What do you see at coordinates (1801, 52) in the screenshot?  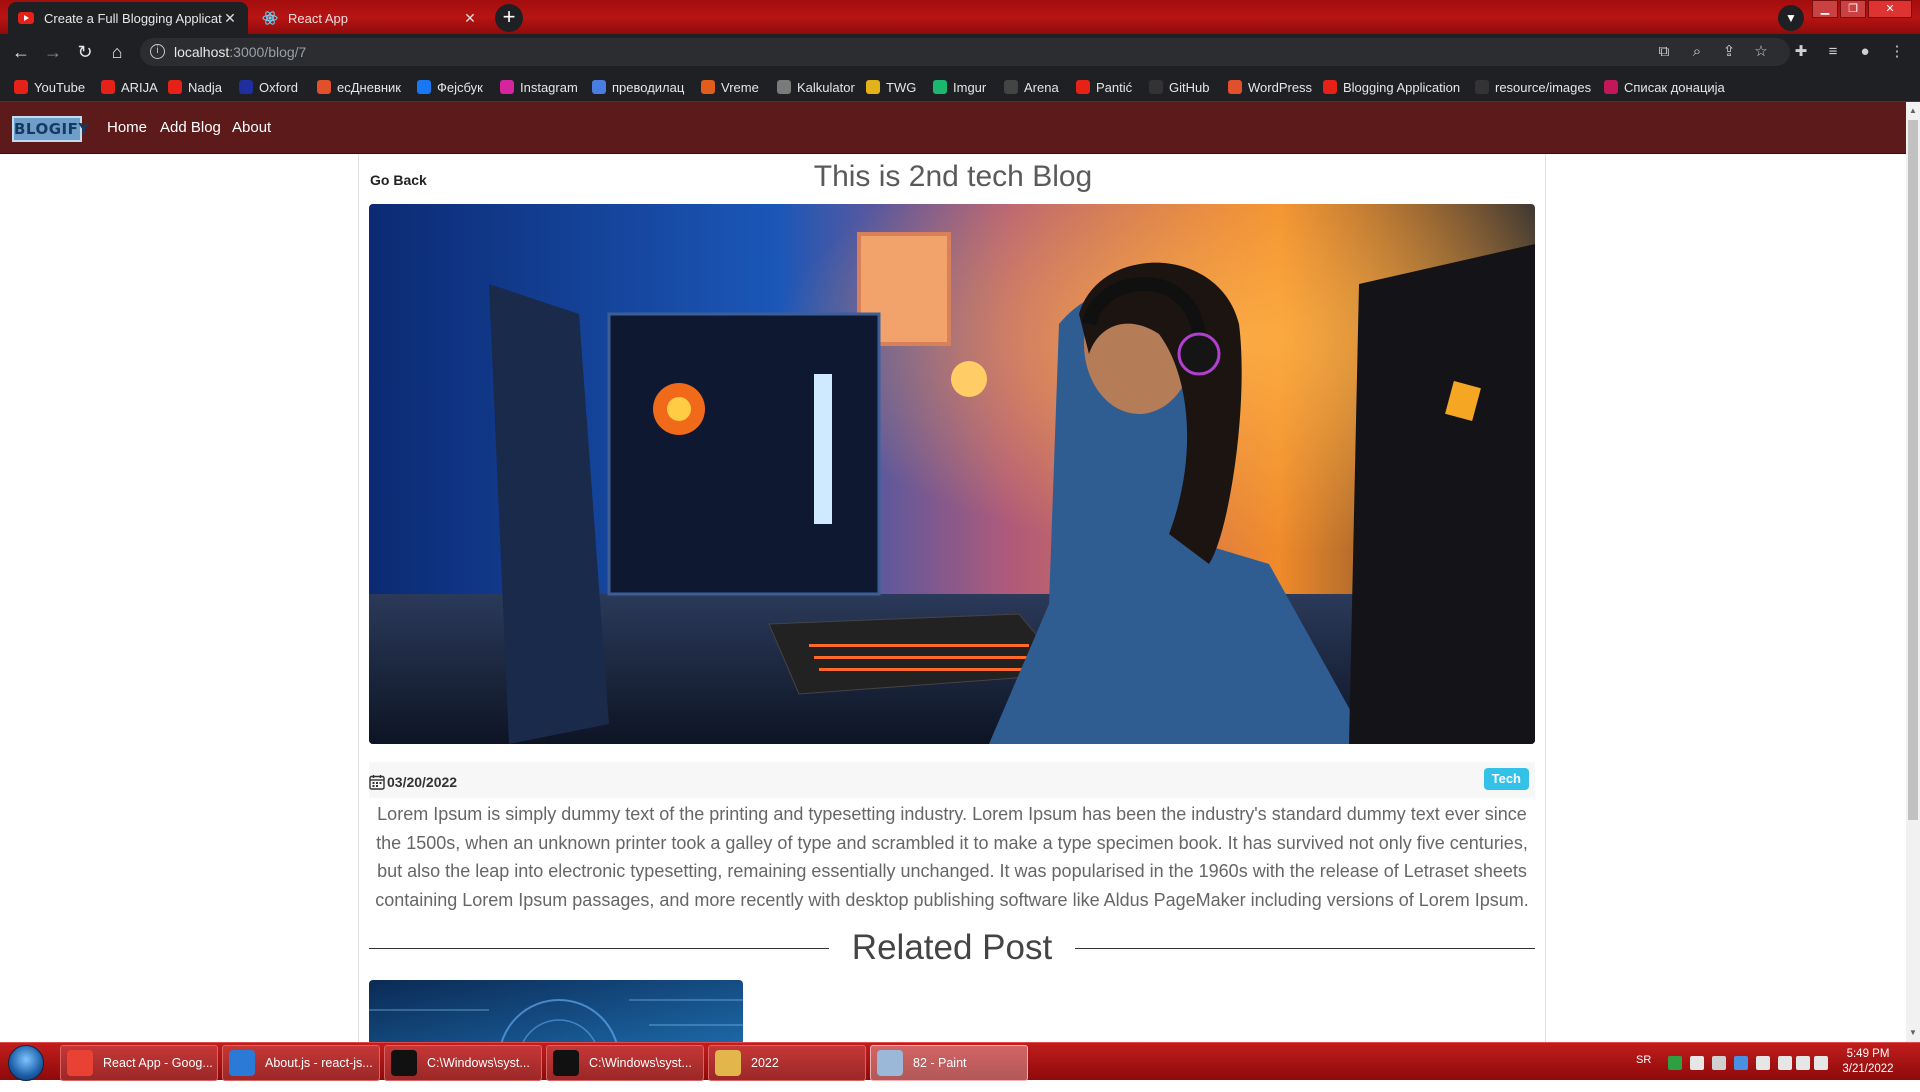 I see `extensions-icon: ✚` at bounding box center [1801, 52].